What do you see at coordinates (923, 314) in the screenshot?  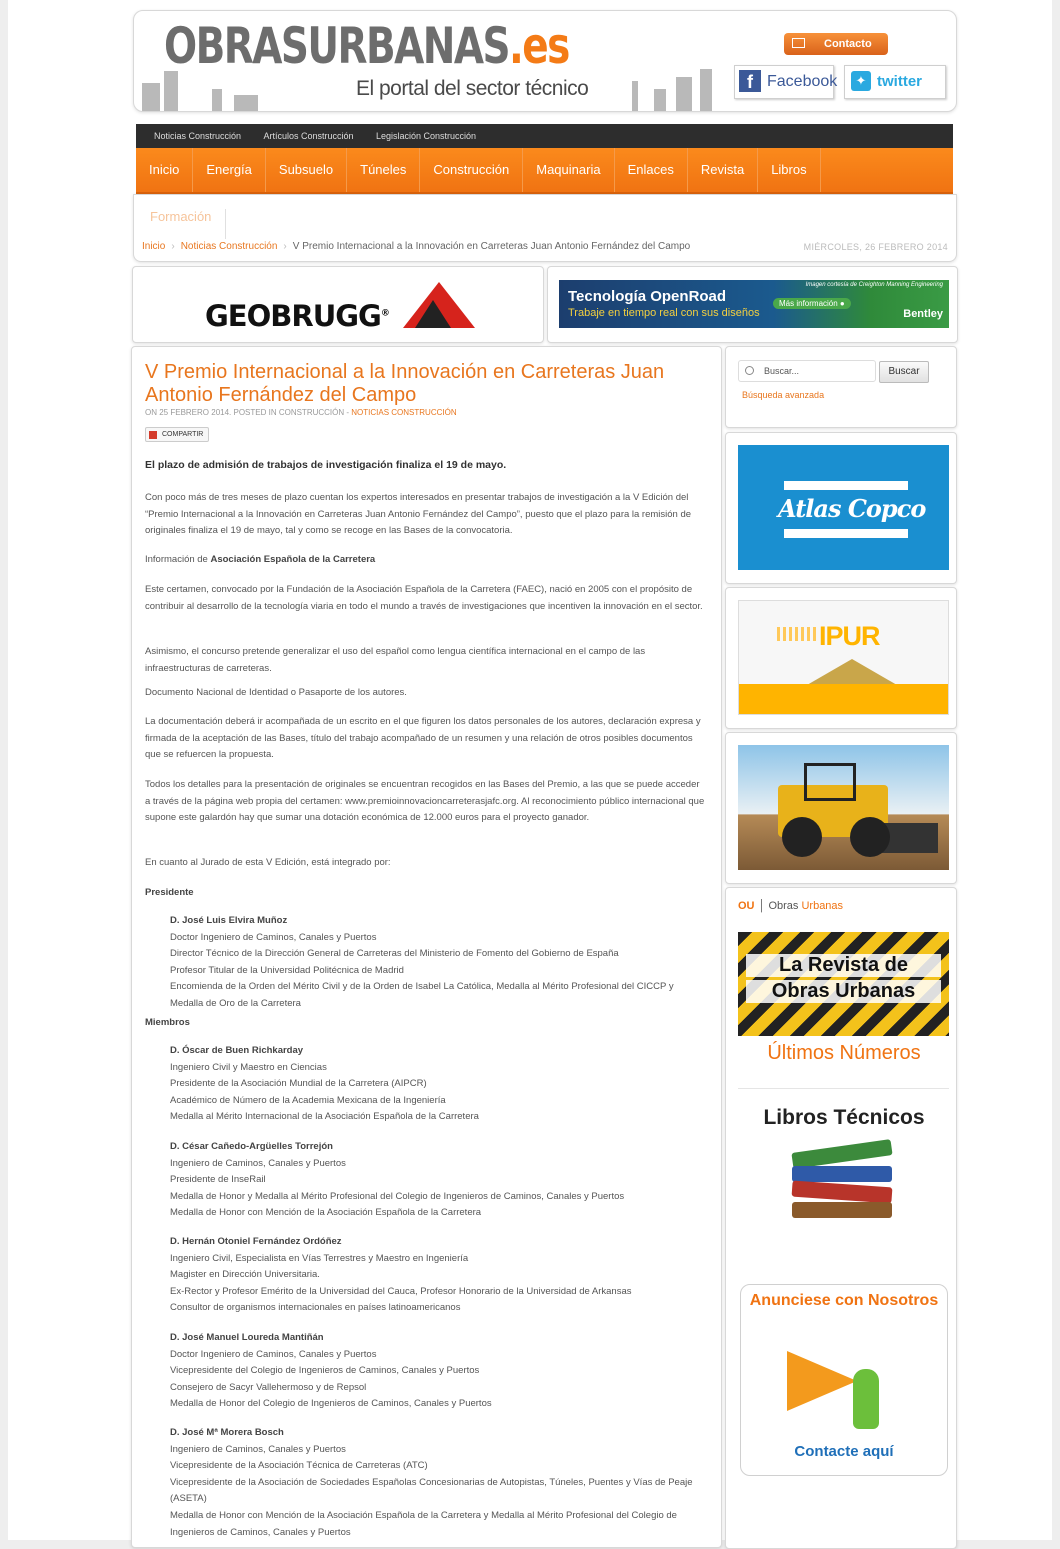 I see `bentley-logo: Bentley` at bounding box center [923, 314].